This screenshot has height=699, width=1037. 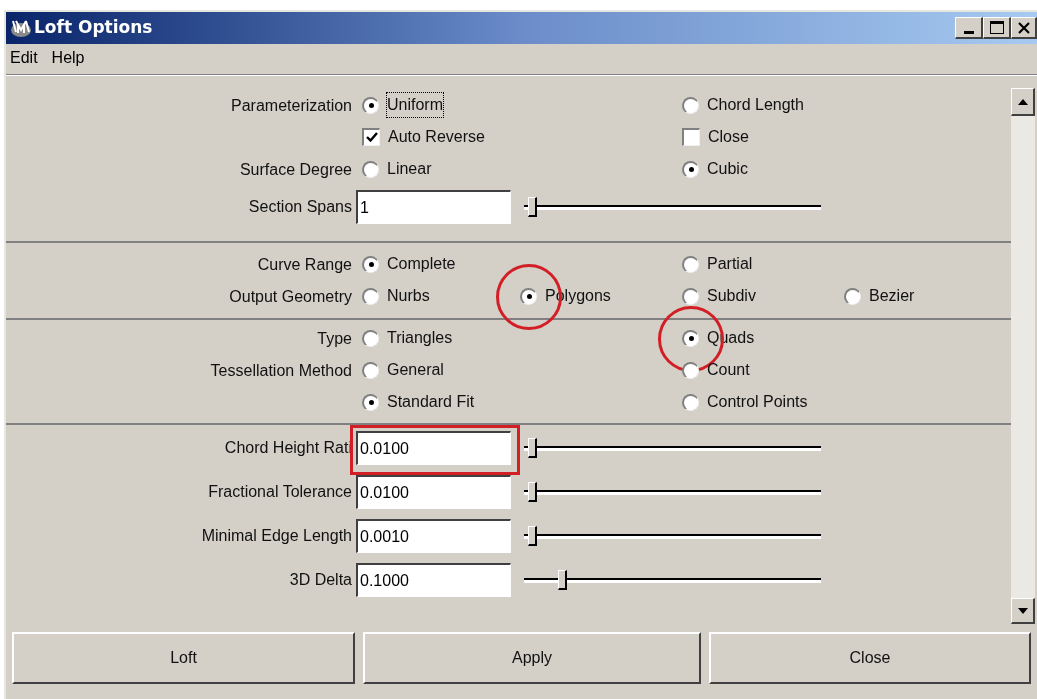 What do you see at coordinates (281, 371) in the screenshot?
I see `option-label: Tessellation Method` at bounding box center [281, 371].